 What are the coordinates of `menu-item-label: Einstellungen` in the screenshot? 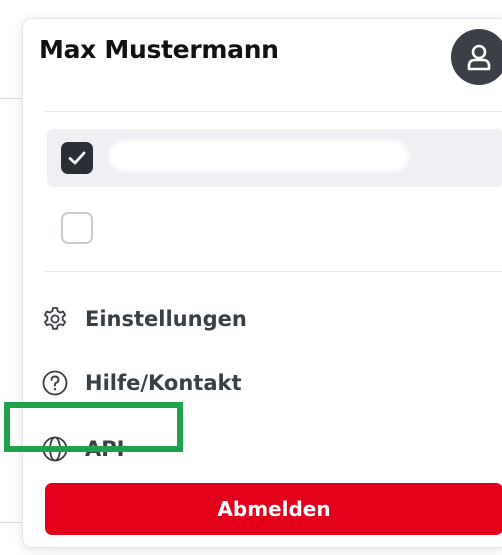 It's located at (166, 319).